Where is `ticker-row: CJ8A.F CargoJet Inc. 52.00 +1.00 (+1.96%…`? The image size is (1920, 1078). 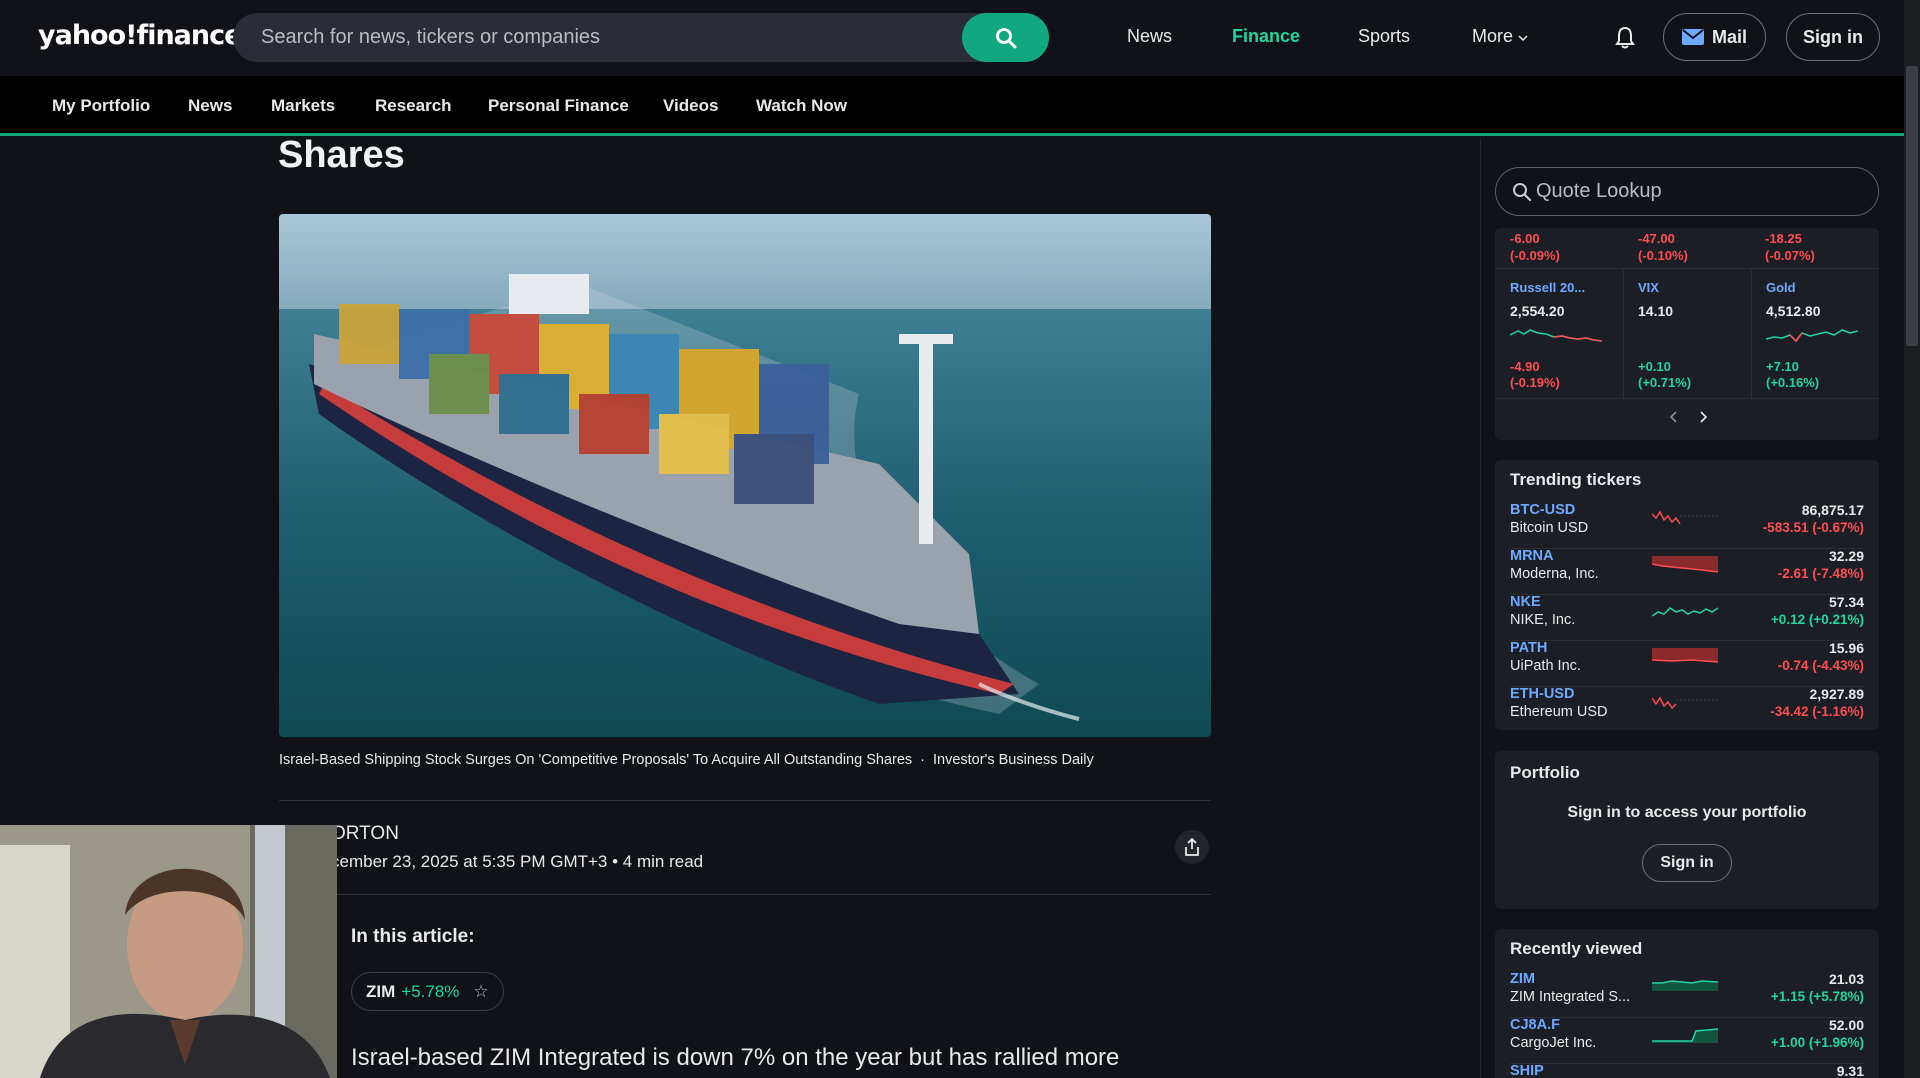 ticker-row: CJ8A.F CargoJet Inc. 52.00 +1.00 (+1.96%… is located at coordinates (1687, 1039).